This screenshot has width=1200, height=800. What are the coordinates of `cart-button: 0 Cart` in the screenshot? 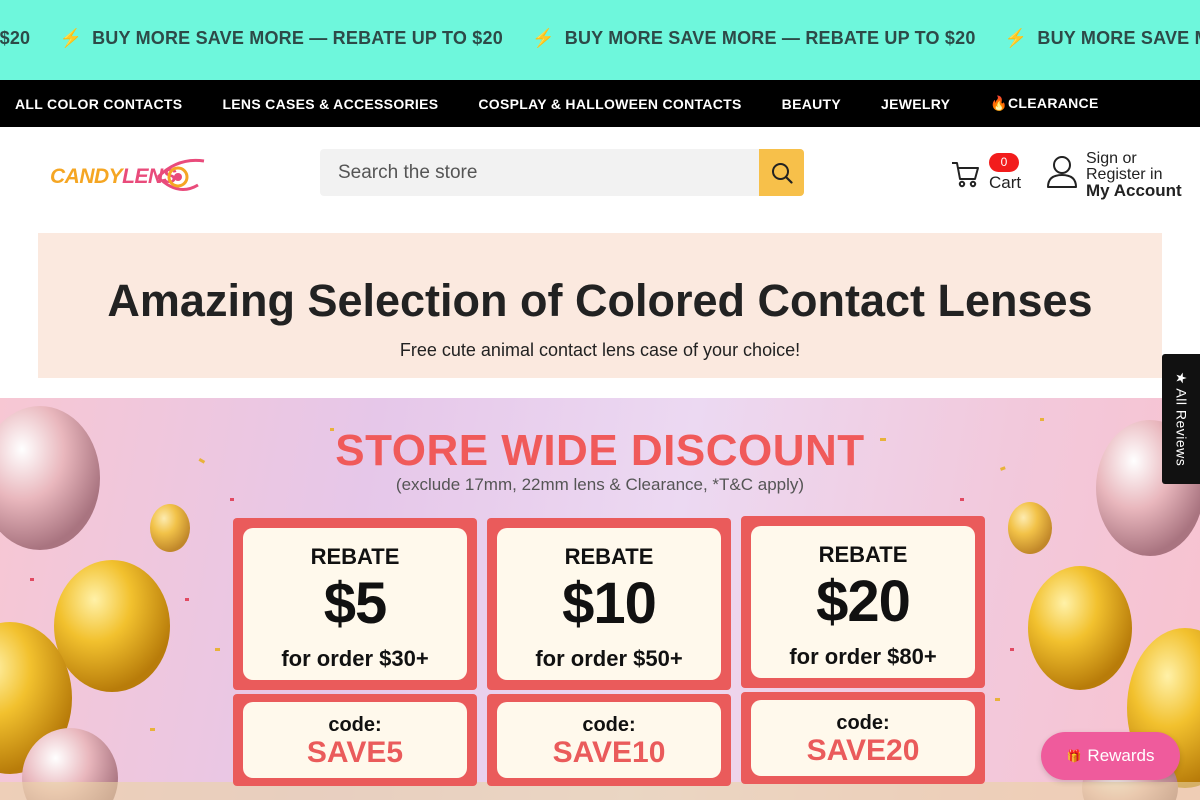 It's located at (986, 176).